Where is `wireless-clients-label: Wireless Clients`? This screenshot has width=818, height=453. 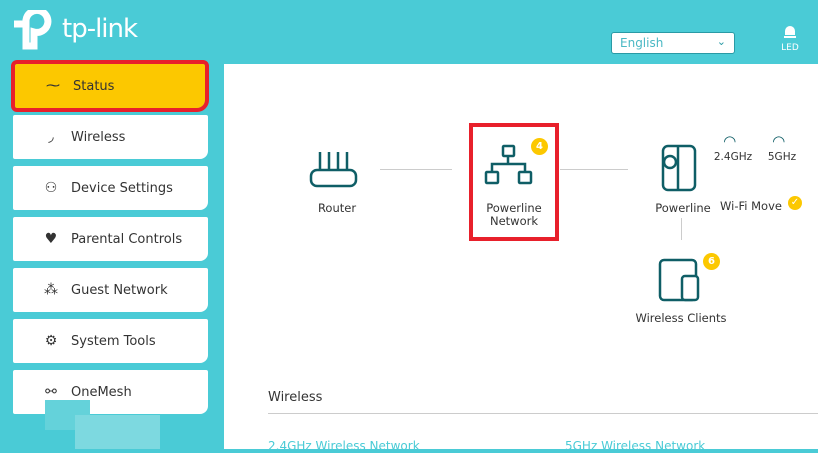 wireless-clients-label: Wireless Clients is located at coordinates (681, 318).